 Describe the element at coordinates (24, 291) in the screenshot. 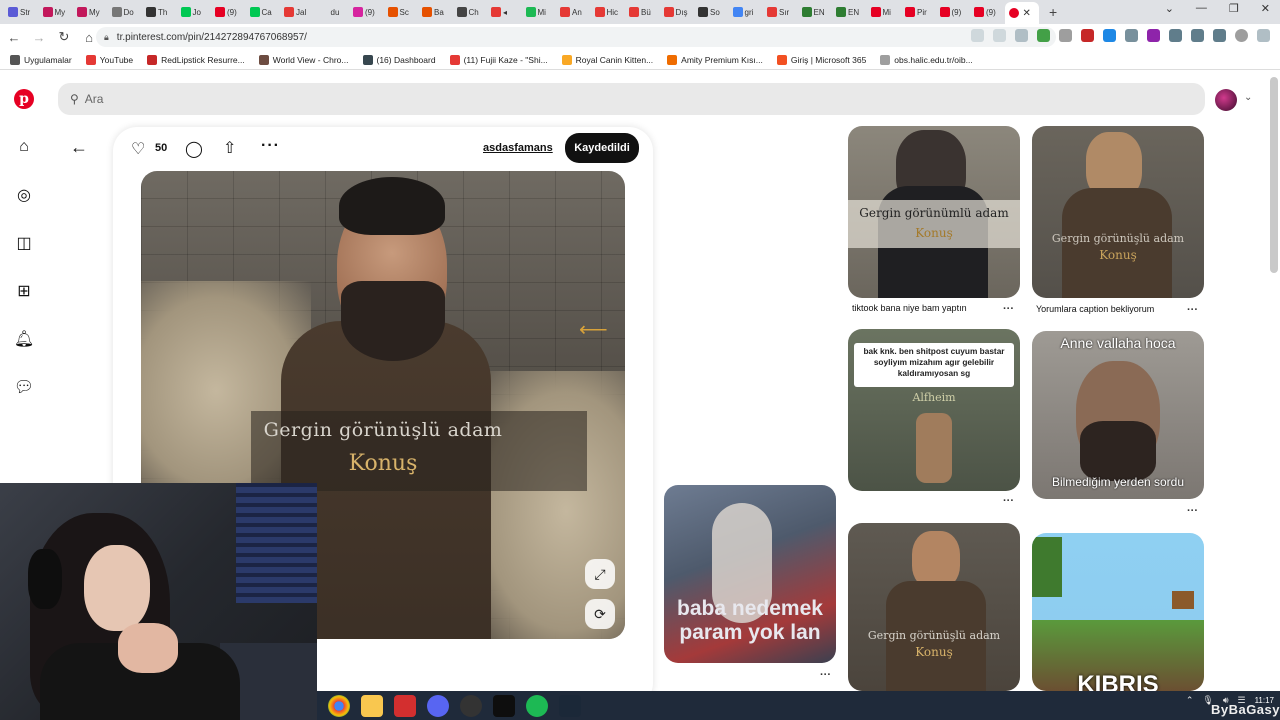

I see `create-plus-icon: ⊞` at that location.